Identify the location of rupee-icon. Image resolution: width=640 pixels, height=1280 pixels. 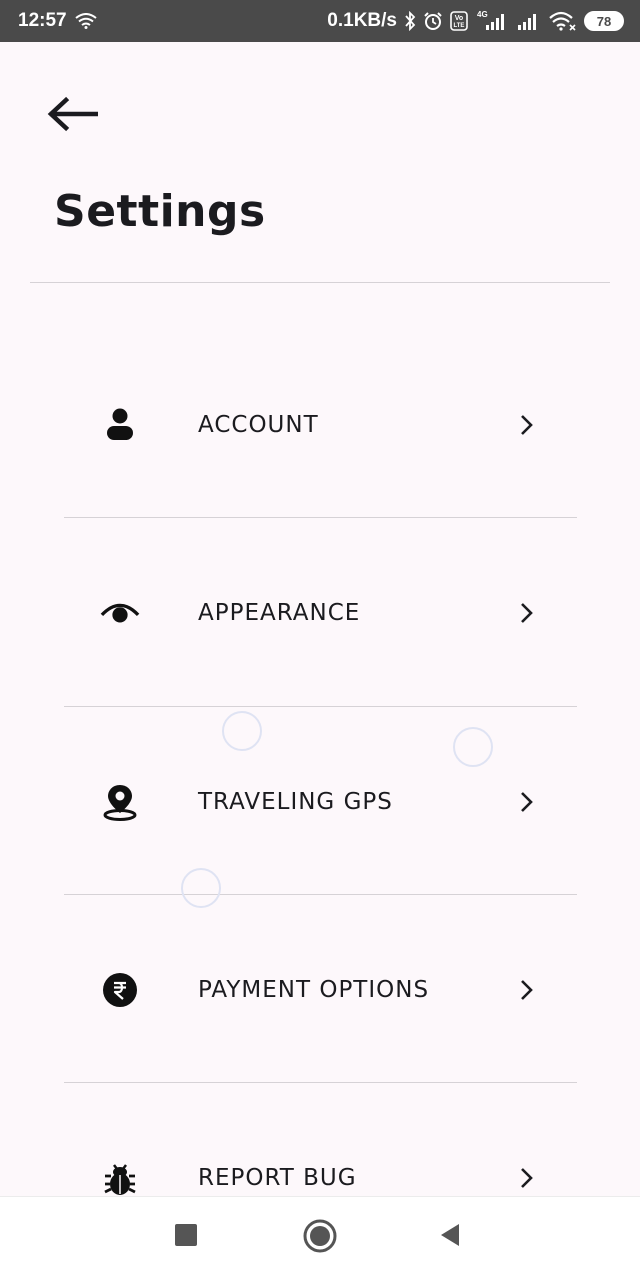
(120, 990).